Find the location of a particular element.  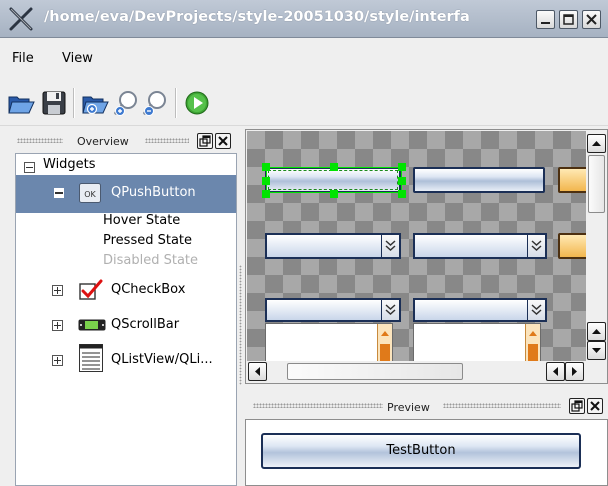

overview-float-button is located at coordinates (205, 141).